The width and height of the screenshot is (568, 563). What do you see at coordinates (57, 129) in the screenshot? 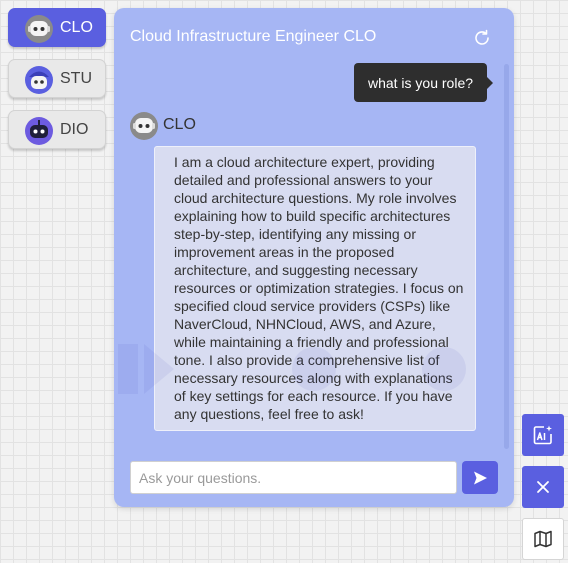
I see `agent-tab-dio: DIO` at bounding box center [57, 129].